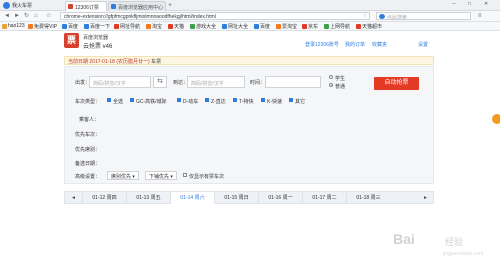 The width and height of the screenshot is (500, 267). What do you see at coordinates (313, 27) in the screenshot?
I see `bookmark-label: 京东` at bounding box center [313, 27].